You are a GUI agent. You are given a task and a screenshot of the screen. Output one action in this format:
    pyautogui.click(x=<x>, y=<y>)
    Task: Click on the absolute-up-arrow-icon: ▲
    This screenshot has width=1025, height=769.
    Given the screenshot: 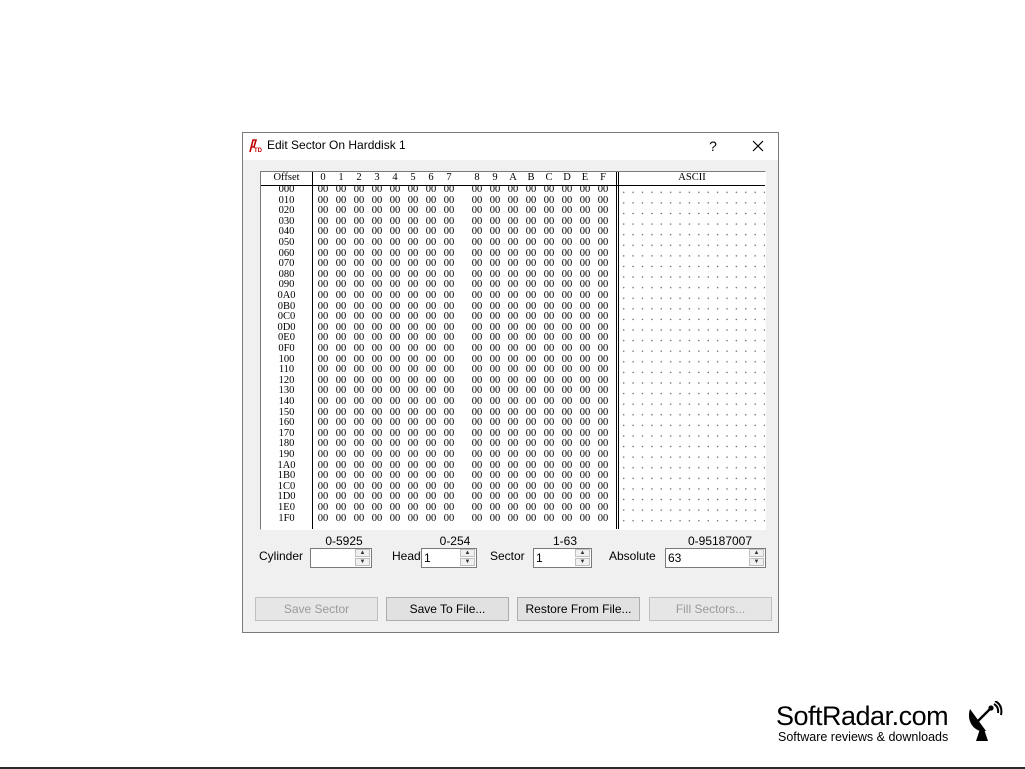 What is the action you would take?
    pyautogui.click(x=756, y=553)
    